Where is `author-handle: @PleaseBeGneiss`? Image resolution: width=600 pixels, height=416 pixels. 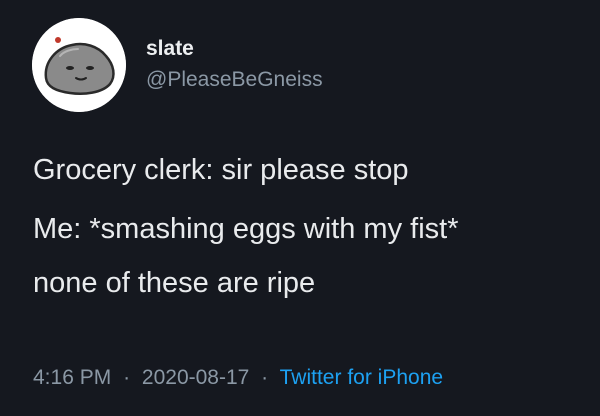 author-handle: @PleaseBeGneiss is located at coordinates (234, 80).